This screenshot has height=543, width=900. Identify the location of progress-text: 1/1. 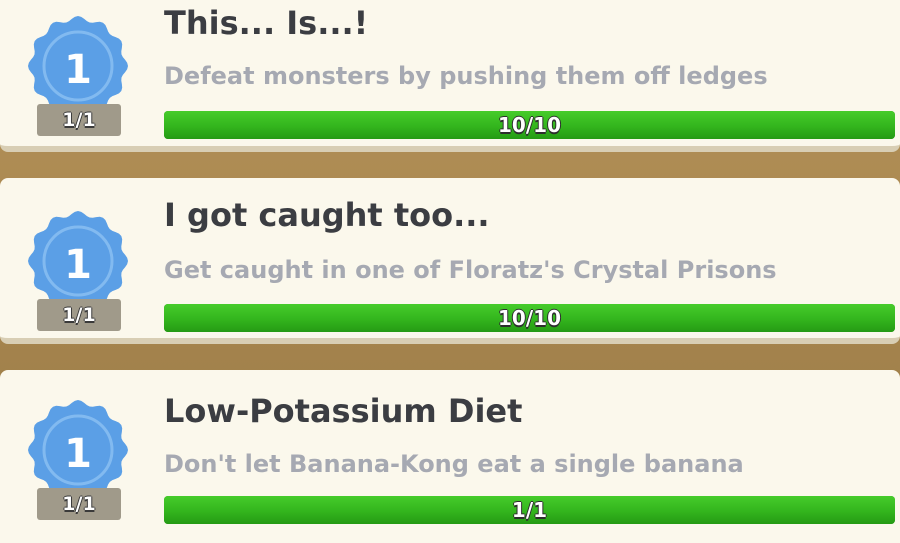
(529, 510).